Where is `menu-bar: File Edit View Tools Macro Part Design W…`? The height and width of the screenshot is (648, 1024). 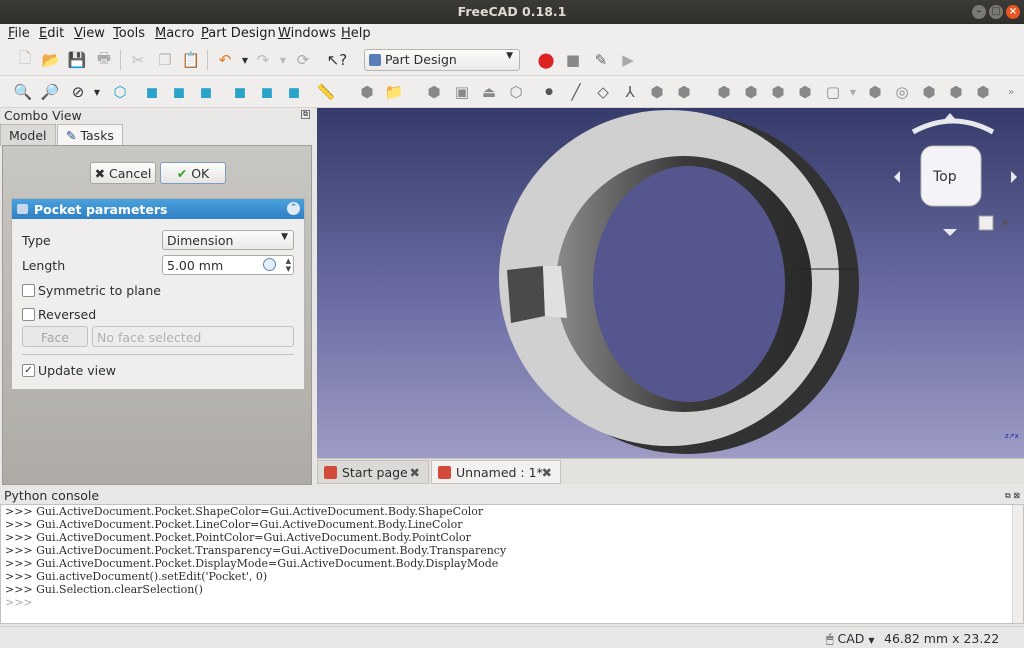
menu-bar: File Edit View Tools Macro Part Design W… is located at coordinates (512, 34).